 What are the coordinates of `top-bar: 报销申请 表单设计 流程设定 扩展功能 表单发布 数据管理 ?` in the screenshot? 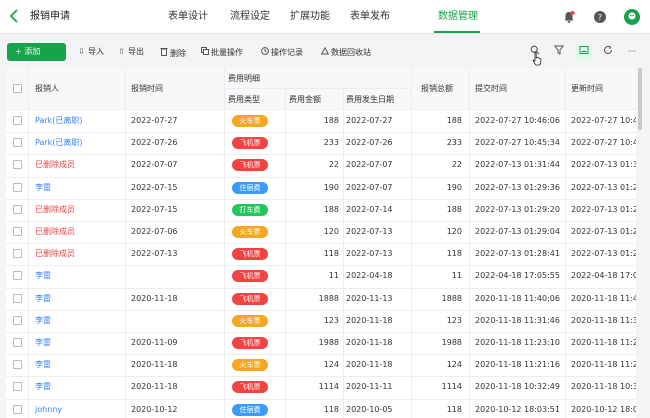 It's located at (325, 17).